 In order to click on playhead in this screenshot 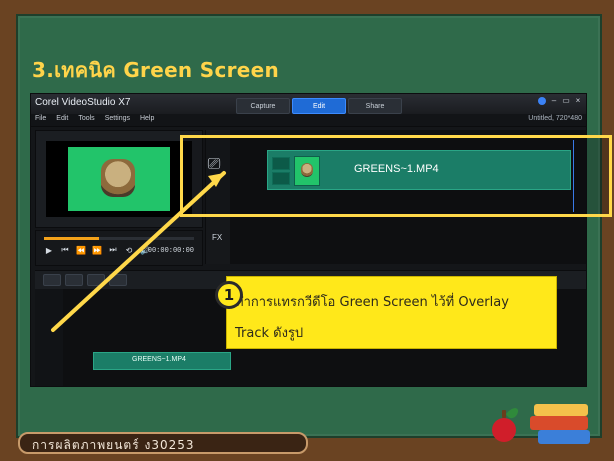, I will do `click(573, 176)`.